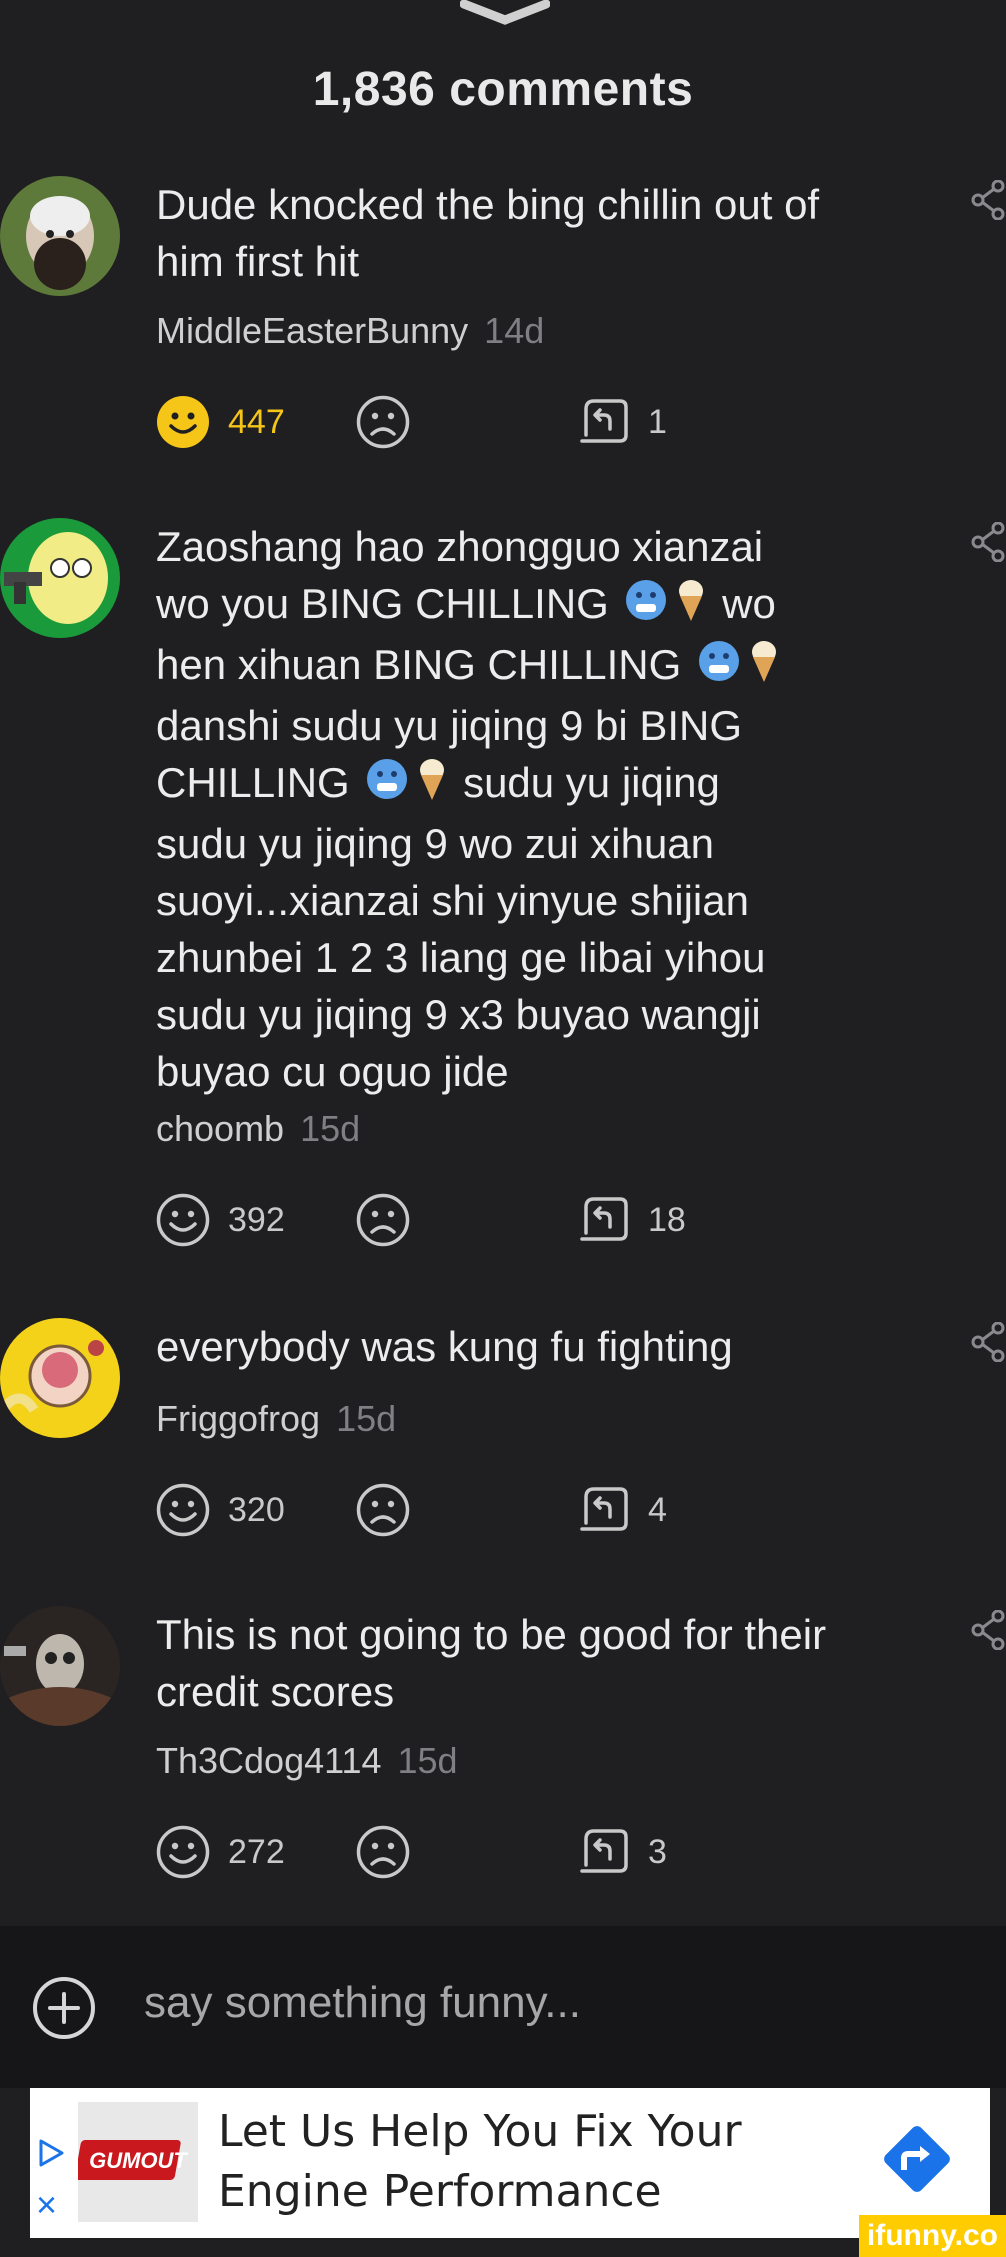 The height and width of the screenshot is (2257, 1006). I want to click on text-line: danshi sudu yu jiqing 9 bi BING, so click(449, 725).